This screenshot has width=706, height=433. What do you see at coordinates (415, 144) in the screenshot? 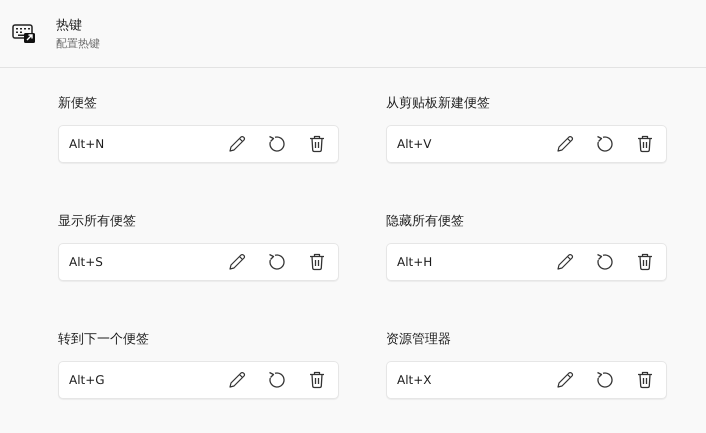
I see `hotkey-value: Alt+V` at bounding box center [415, 144].